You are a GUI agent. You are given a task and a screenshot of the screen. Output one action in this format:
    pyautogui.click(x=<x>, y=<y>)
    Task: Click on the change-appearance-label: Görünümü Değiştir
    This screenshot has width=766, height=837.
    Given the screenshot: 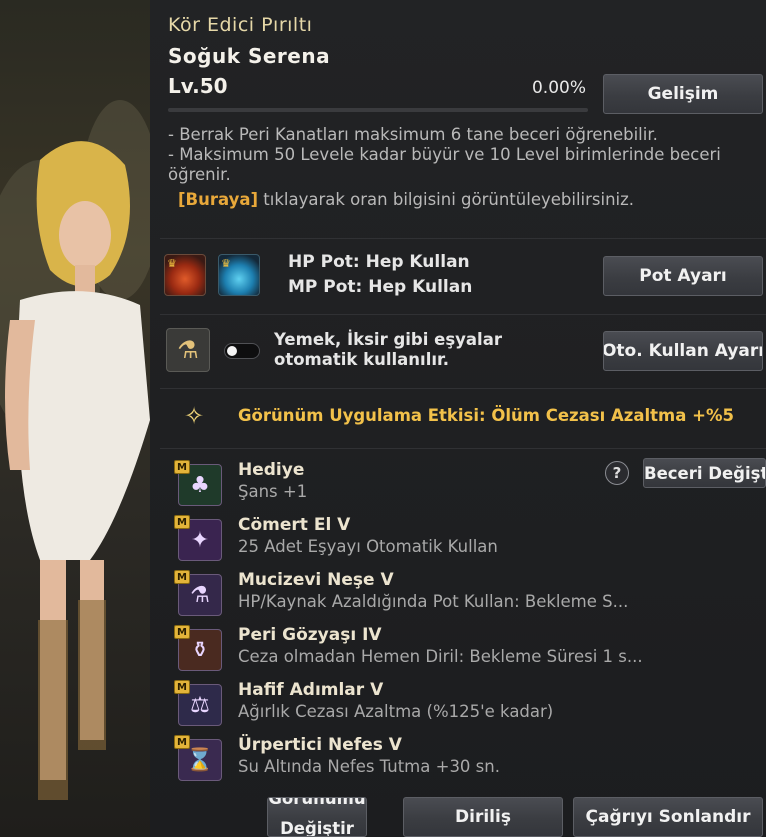 What is the action you would take?
    pyautogui.click(x=317, y=817)
    